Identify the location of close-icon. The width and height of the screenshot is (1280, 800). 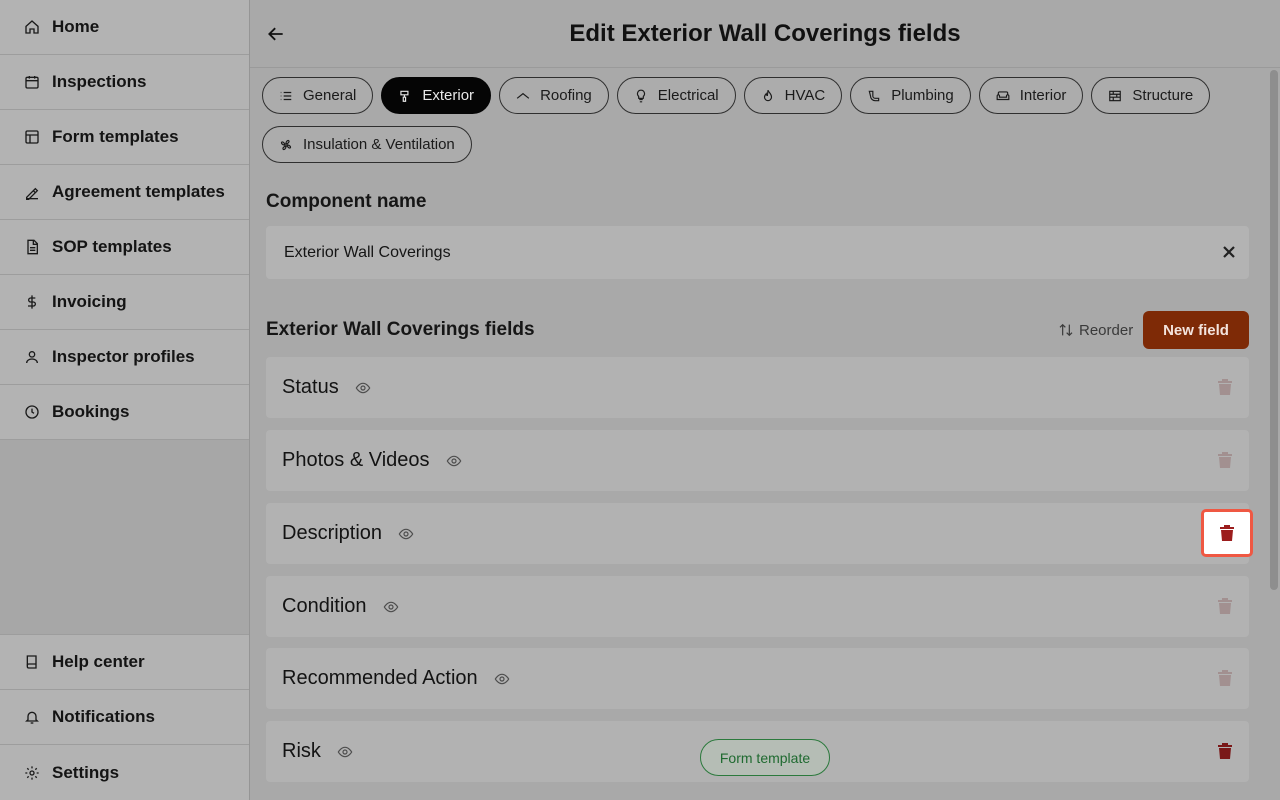
(1229, 252).